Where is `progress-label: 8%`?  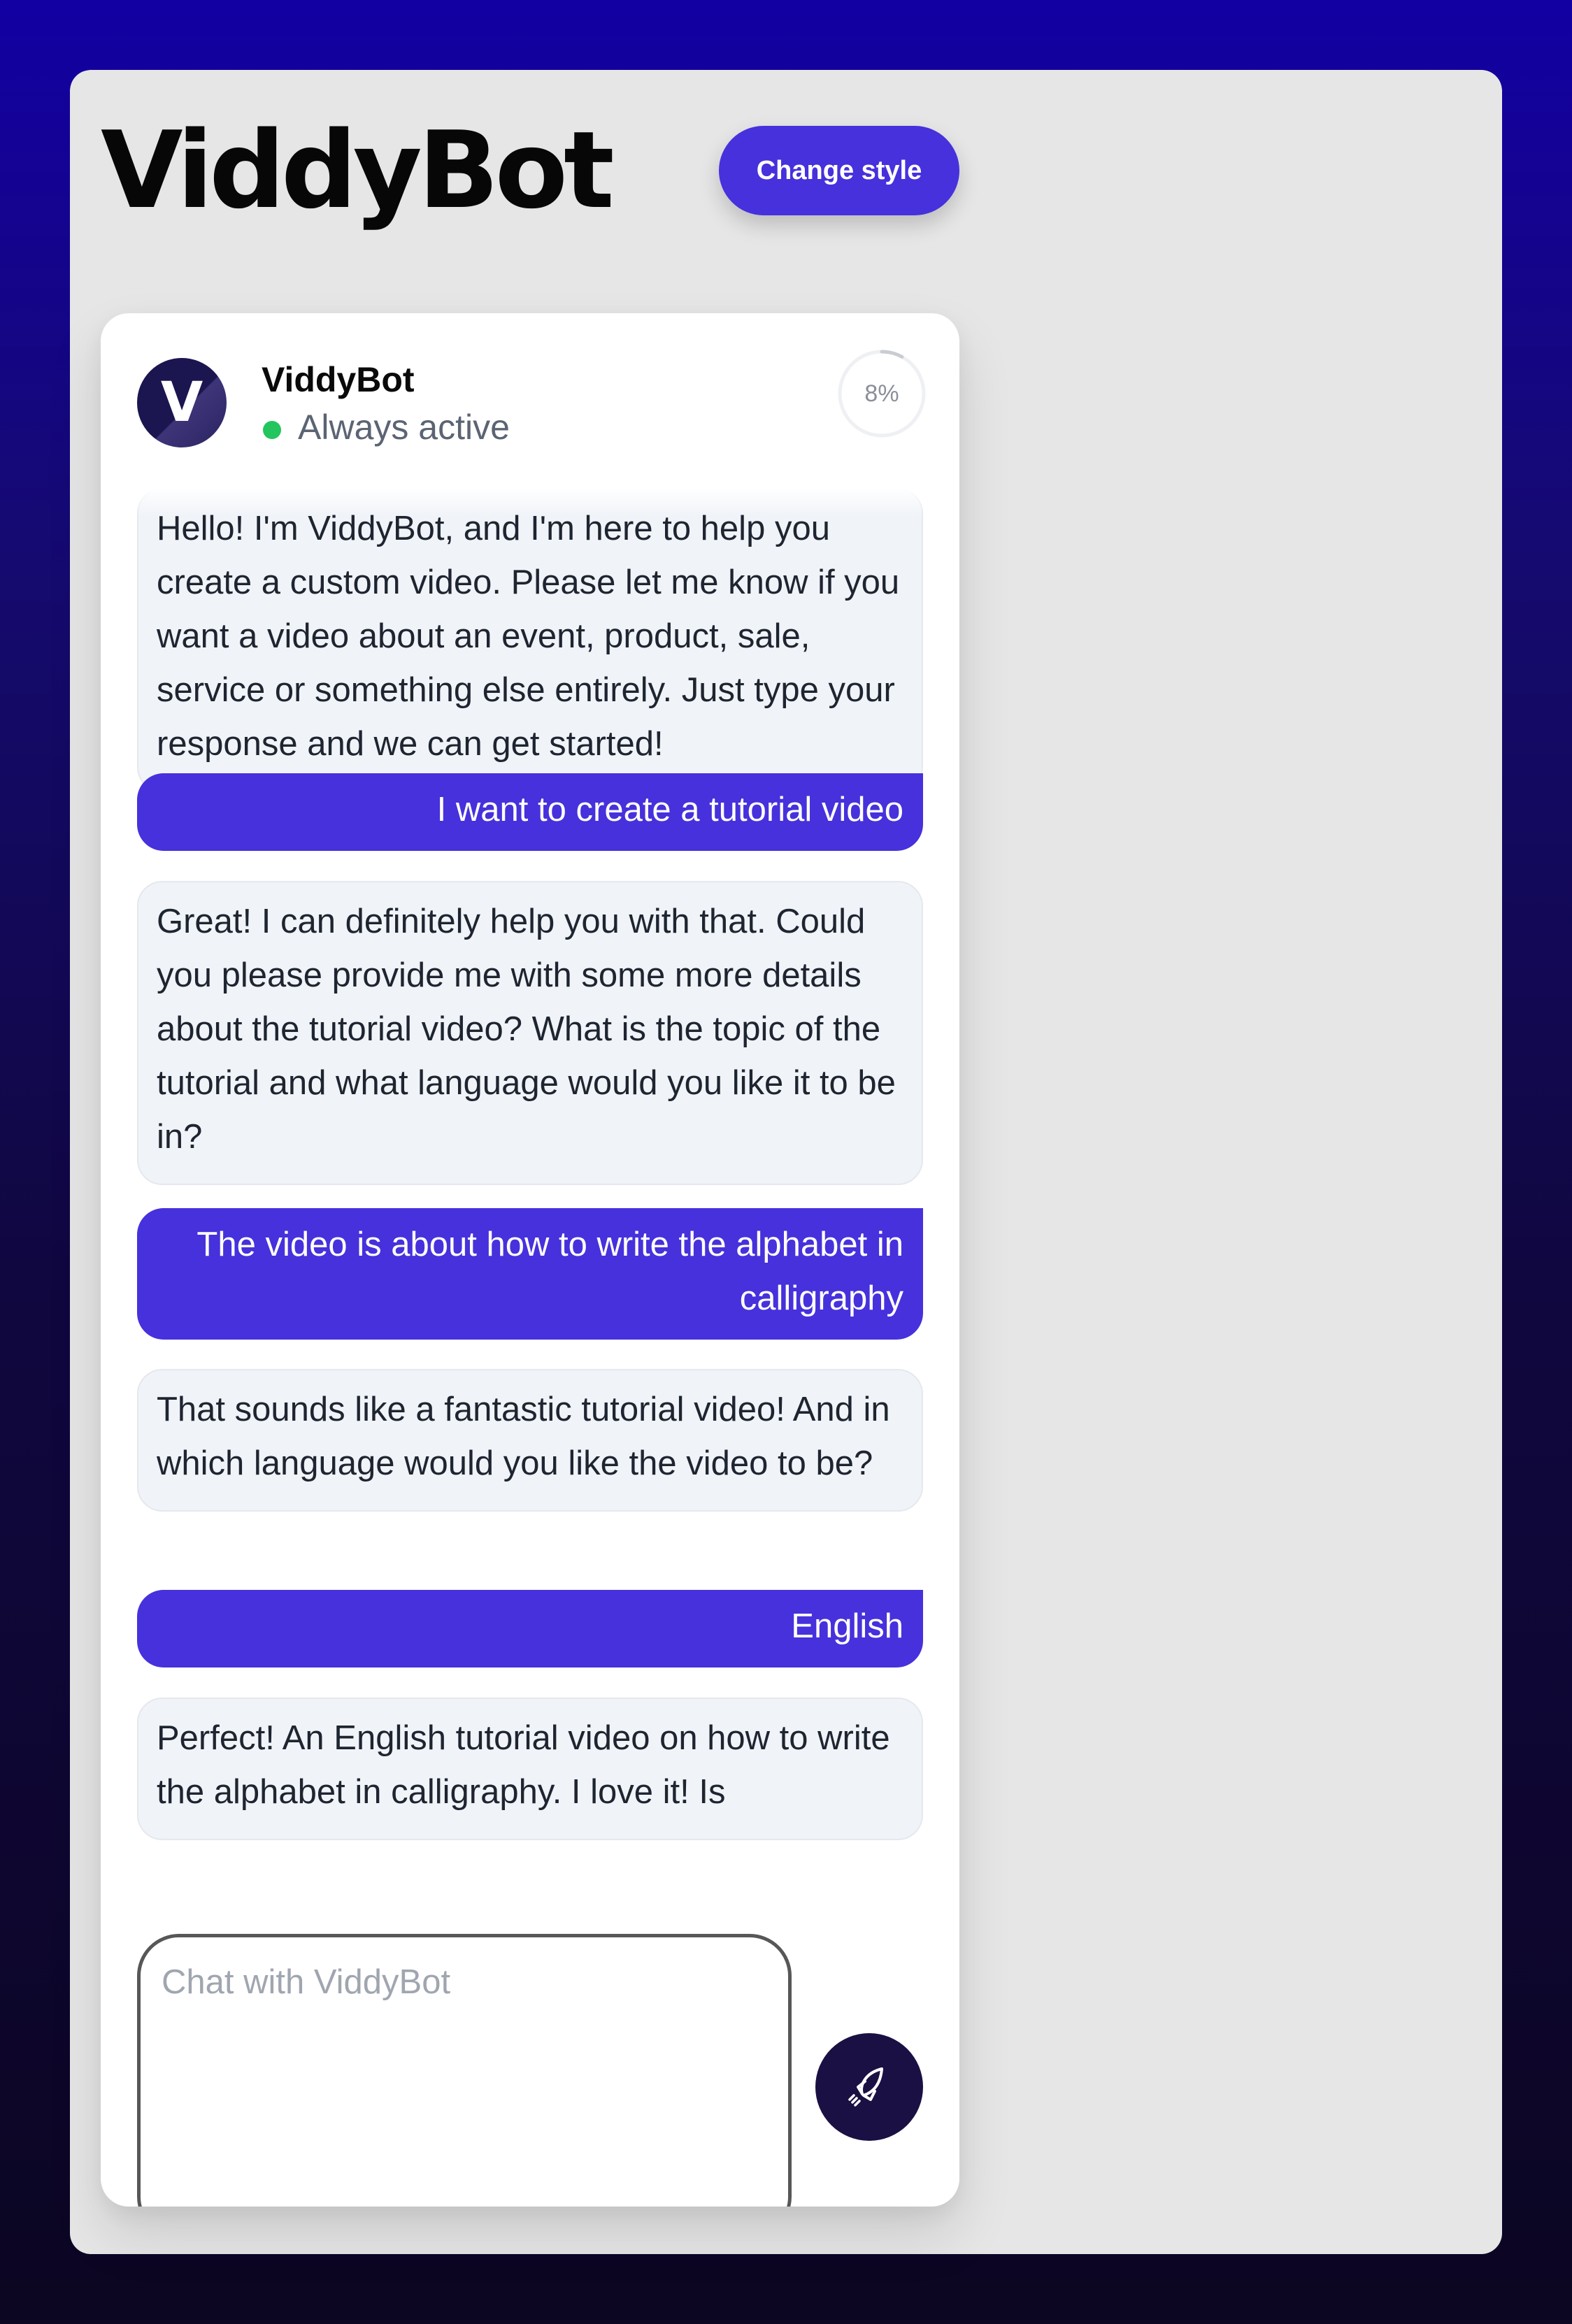
progress-label: 8% is located at coordinates (881, 393).